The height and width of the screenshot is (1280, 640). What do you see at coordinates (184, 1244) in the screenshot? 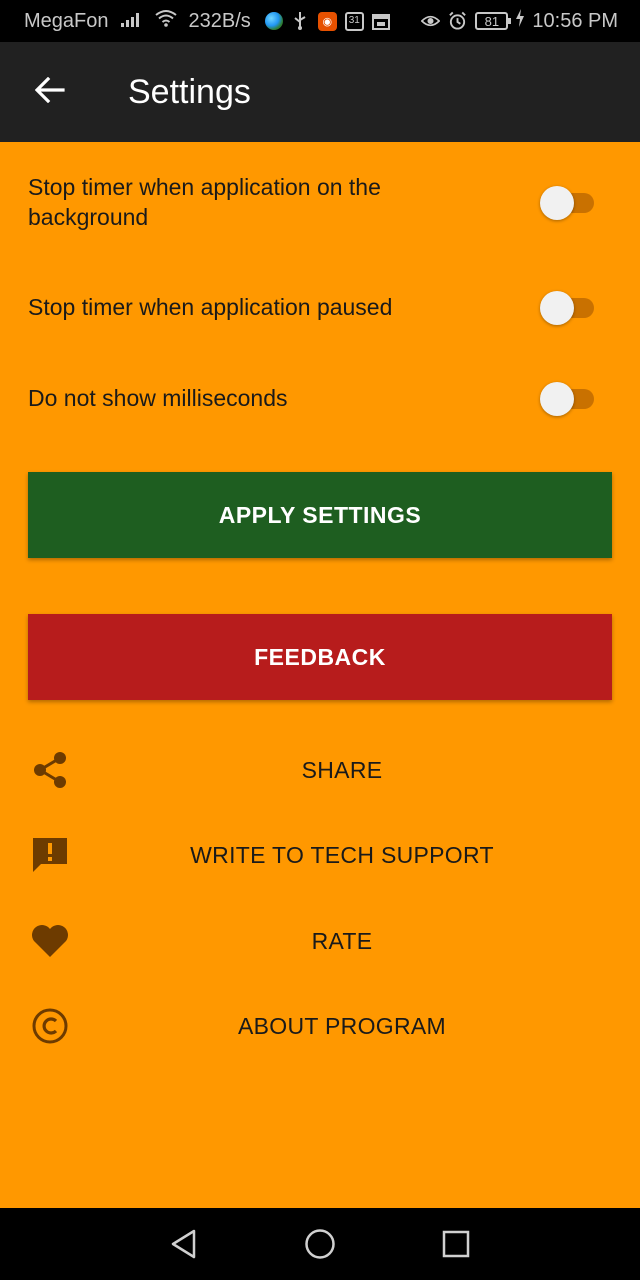
I see `nav-back-button` at bounding box center [184, 1244].